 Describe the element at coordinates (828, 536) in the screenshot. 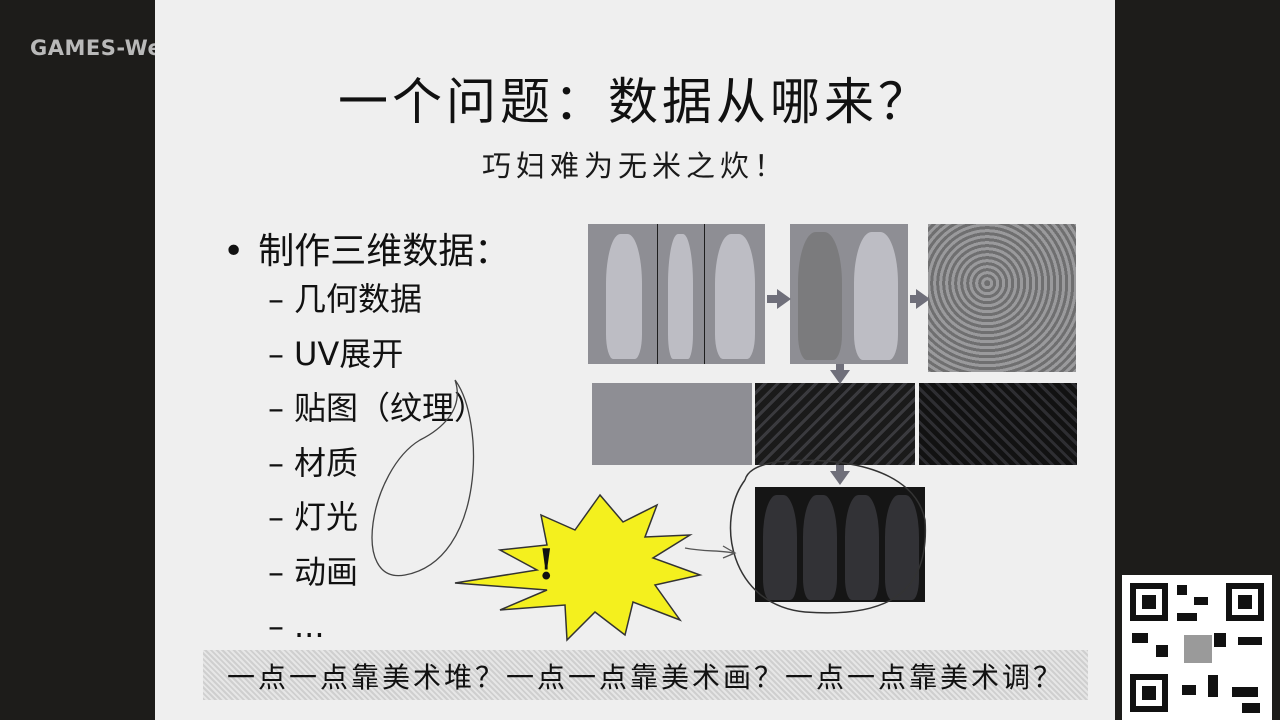

I see `hand-drawn-circle` at that location.